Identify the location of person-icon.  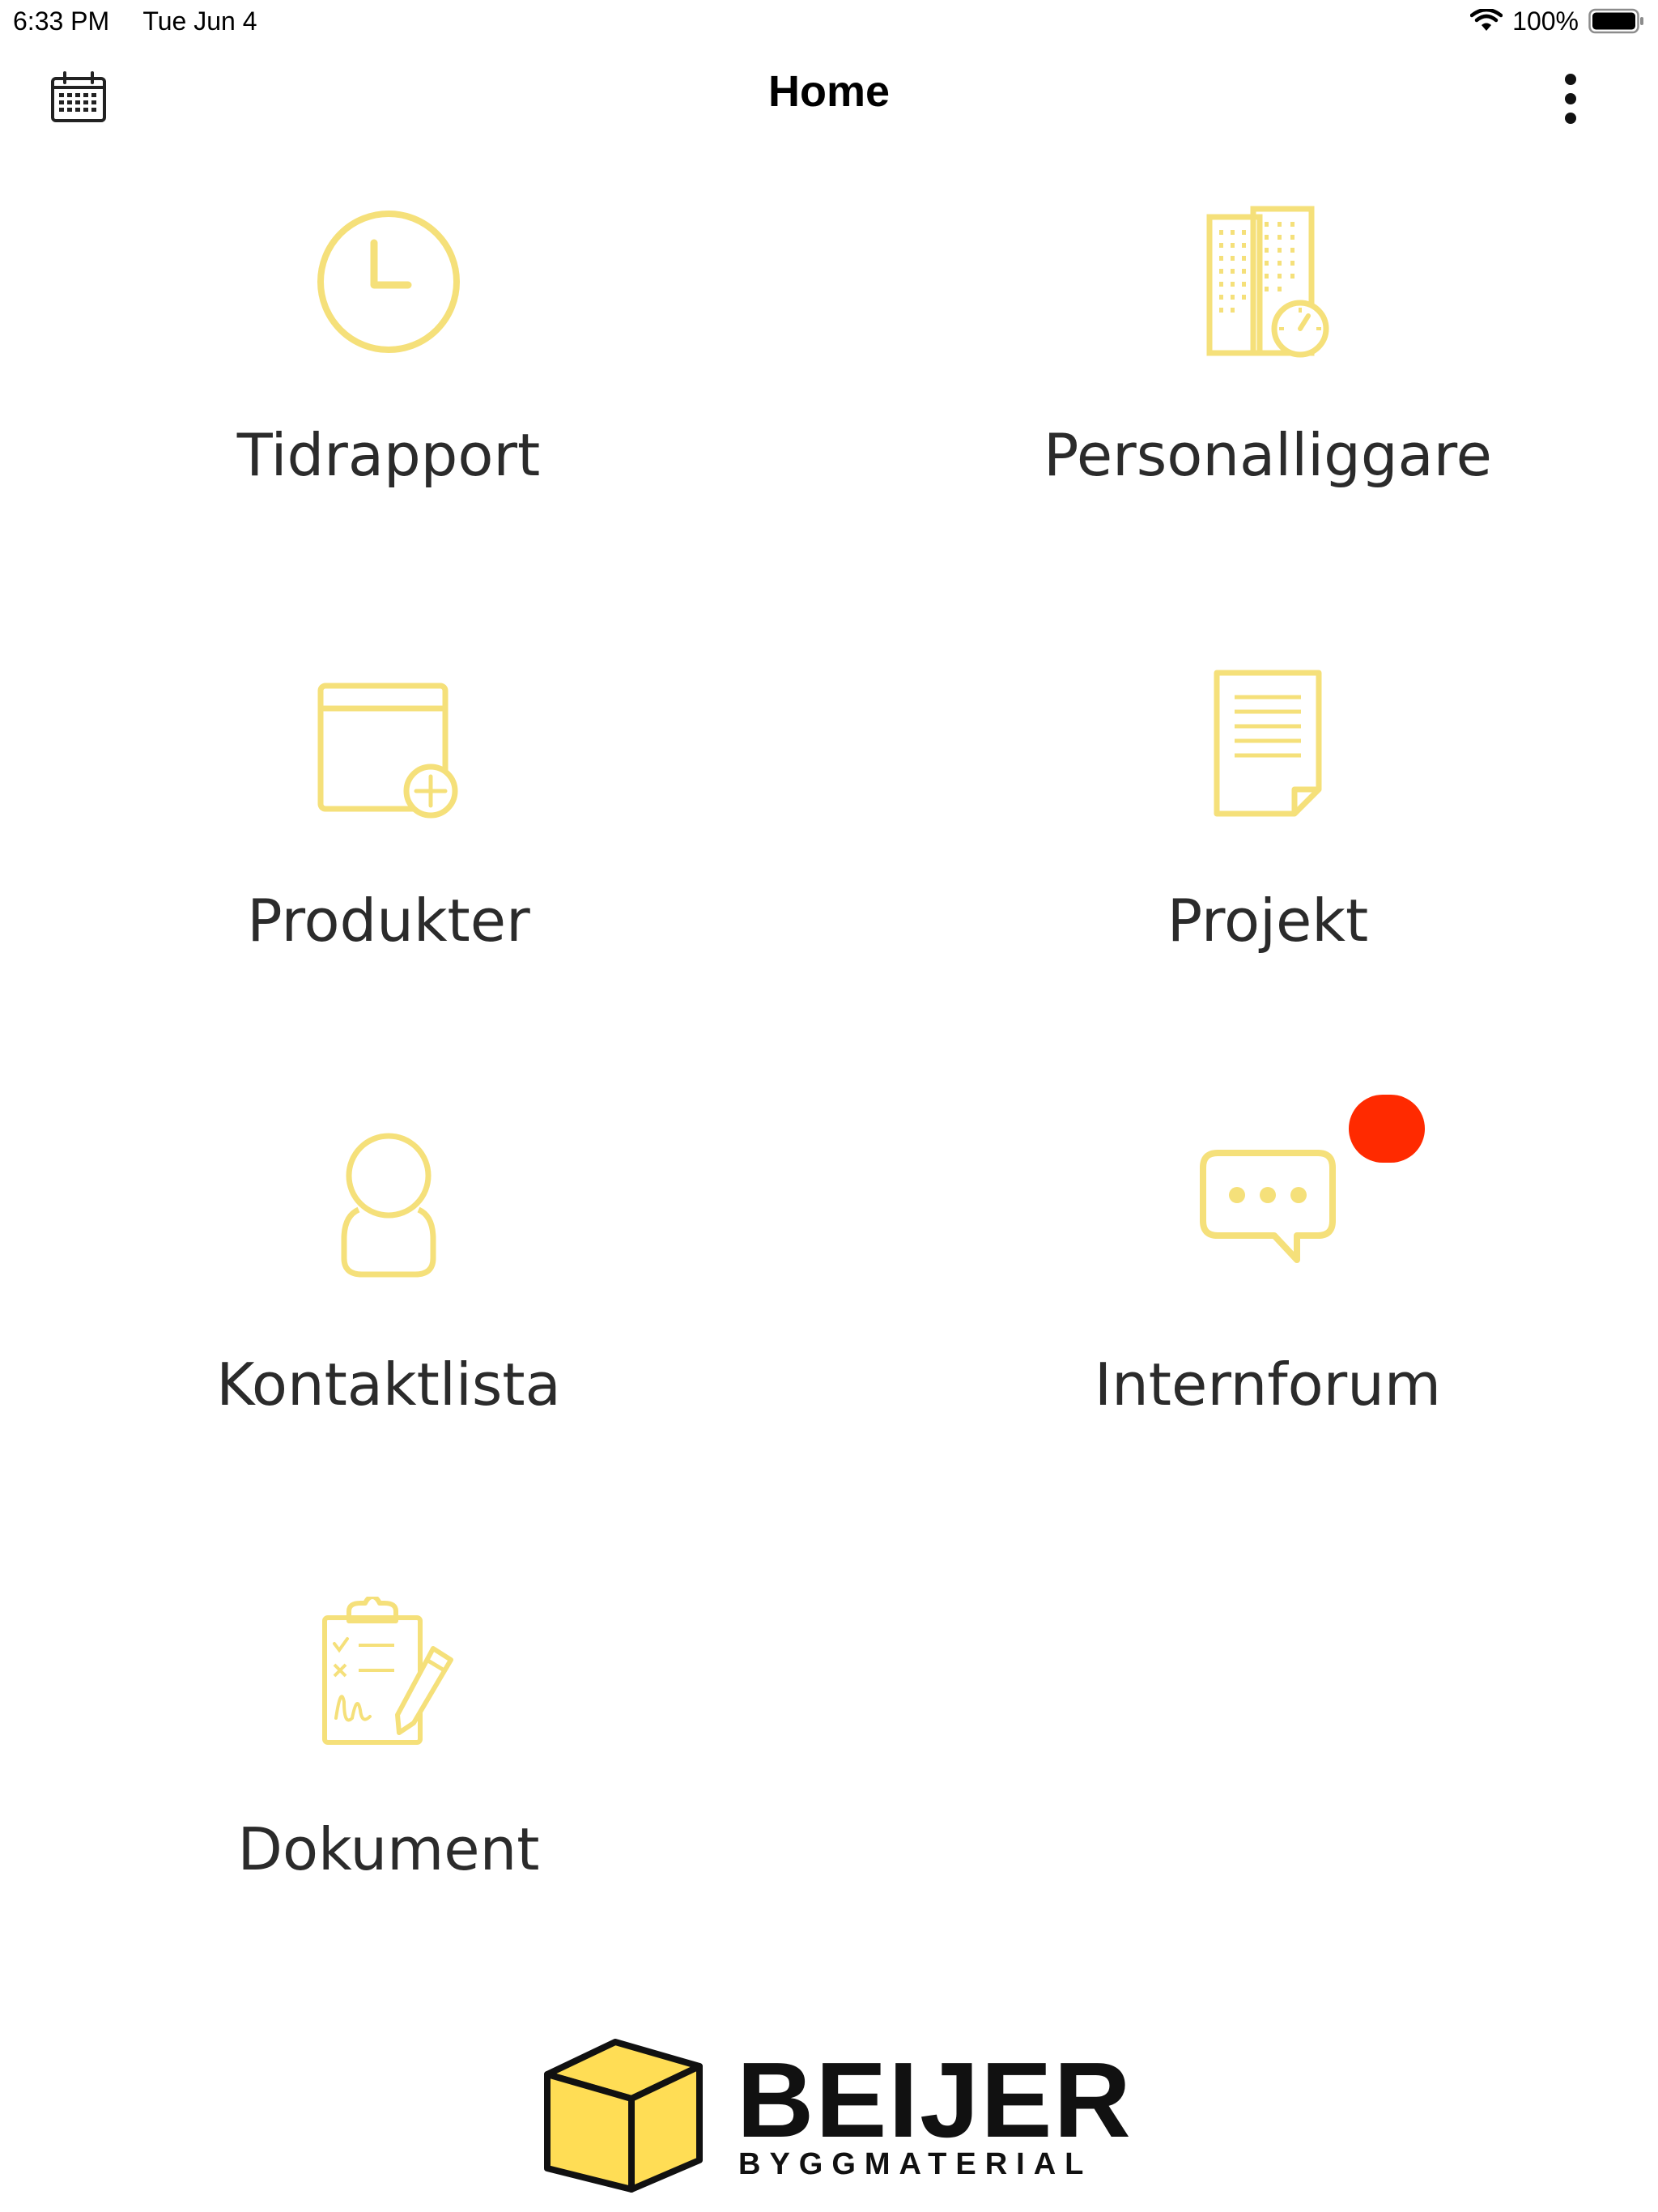
(388, 1205).